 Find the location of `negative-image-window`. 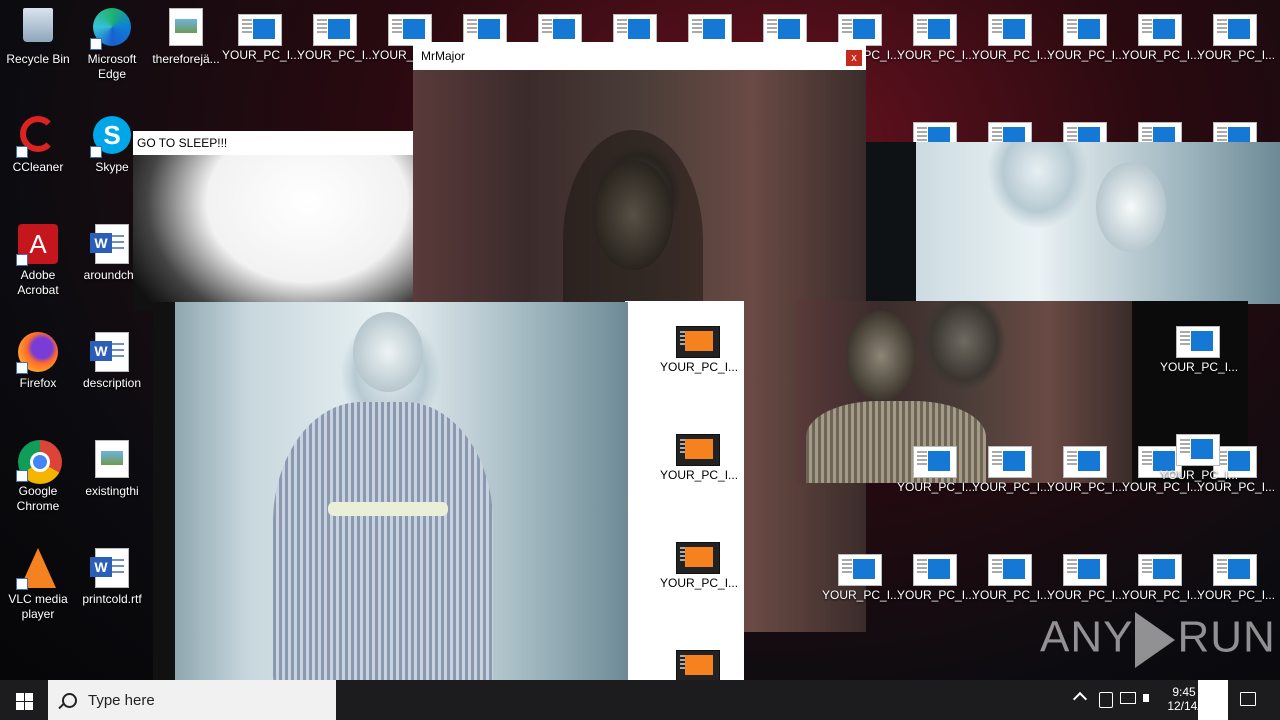

negative-image-window is located at coordinates (1038, 223).